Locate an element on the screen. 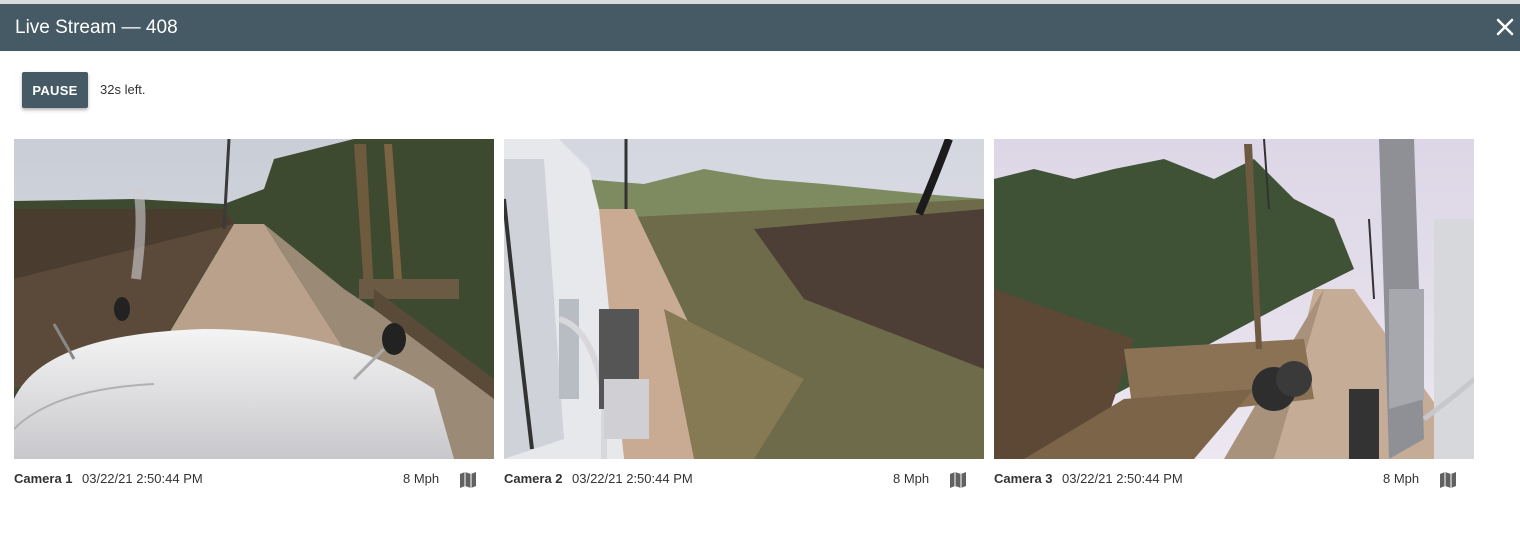 The width and height of the screenshot is (1520, 542). pause-button: PAUSE is located at coordinates (55, 90).